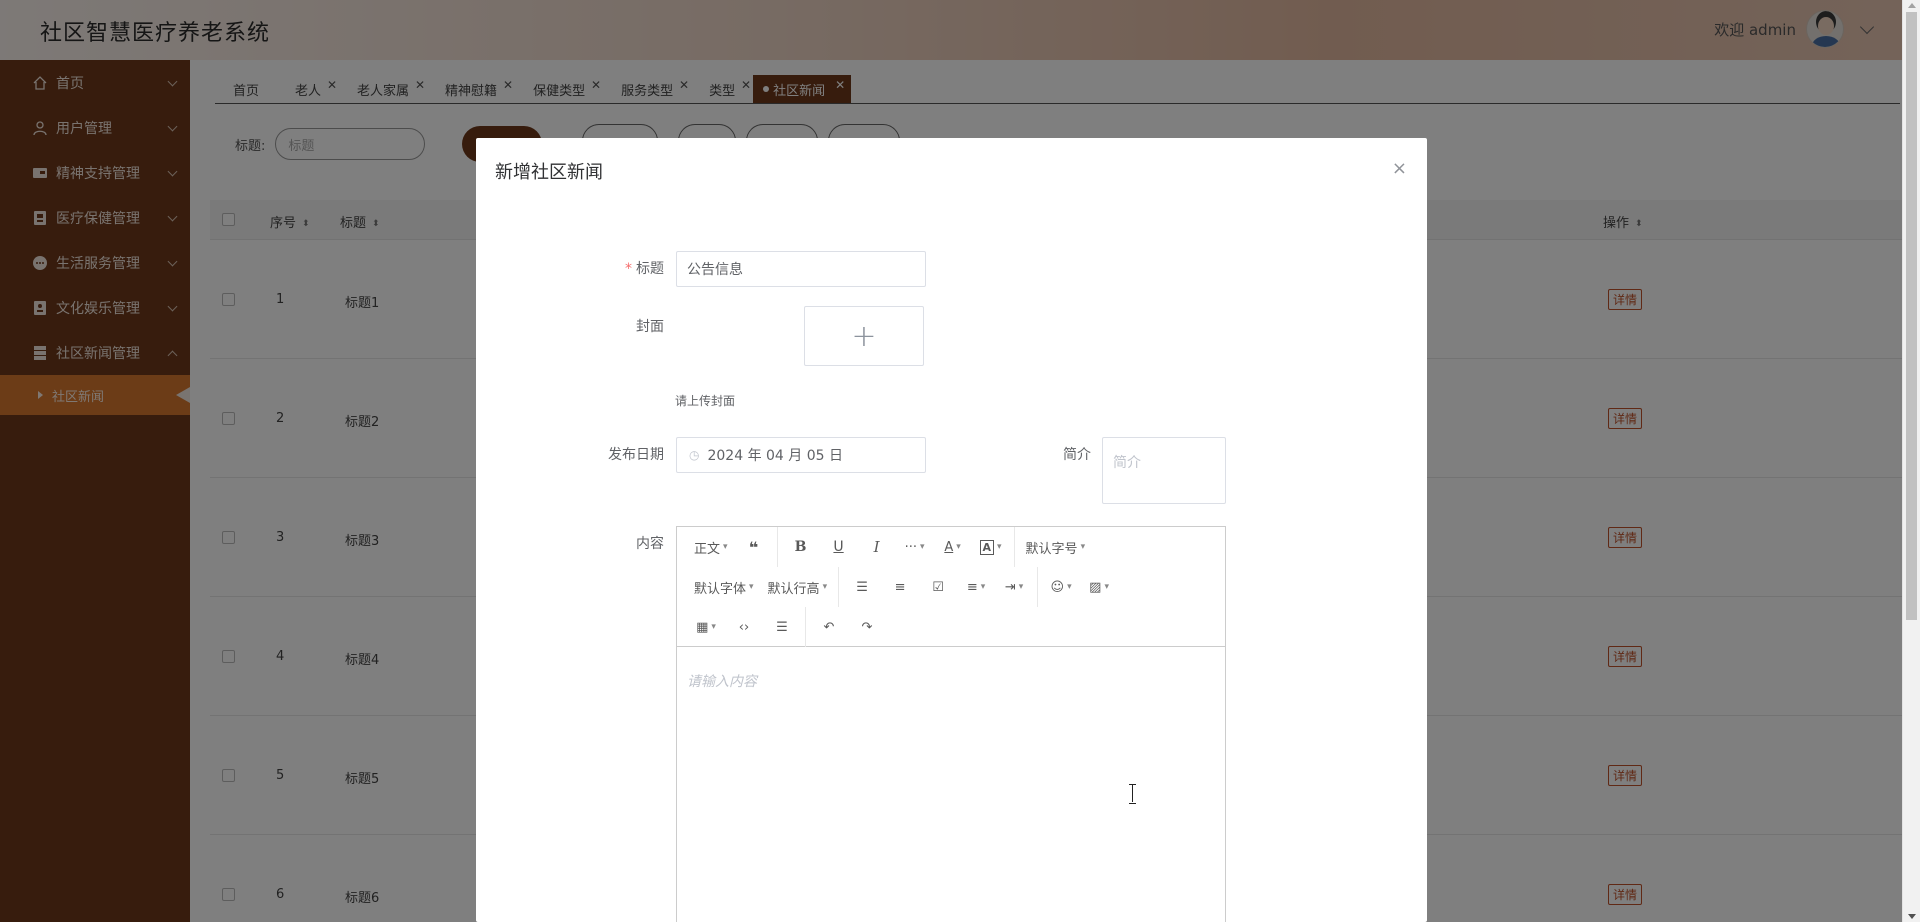 The height and width of the screenshot is (922, 1920). I want to click on content-label: 内容, so click(650, 544).